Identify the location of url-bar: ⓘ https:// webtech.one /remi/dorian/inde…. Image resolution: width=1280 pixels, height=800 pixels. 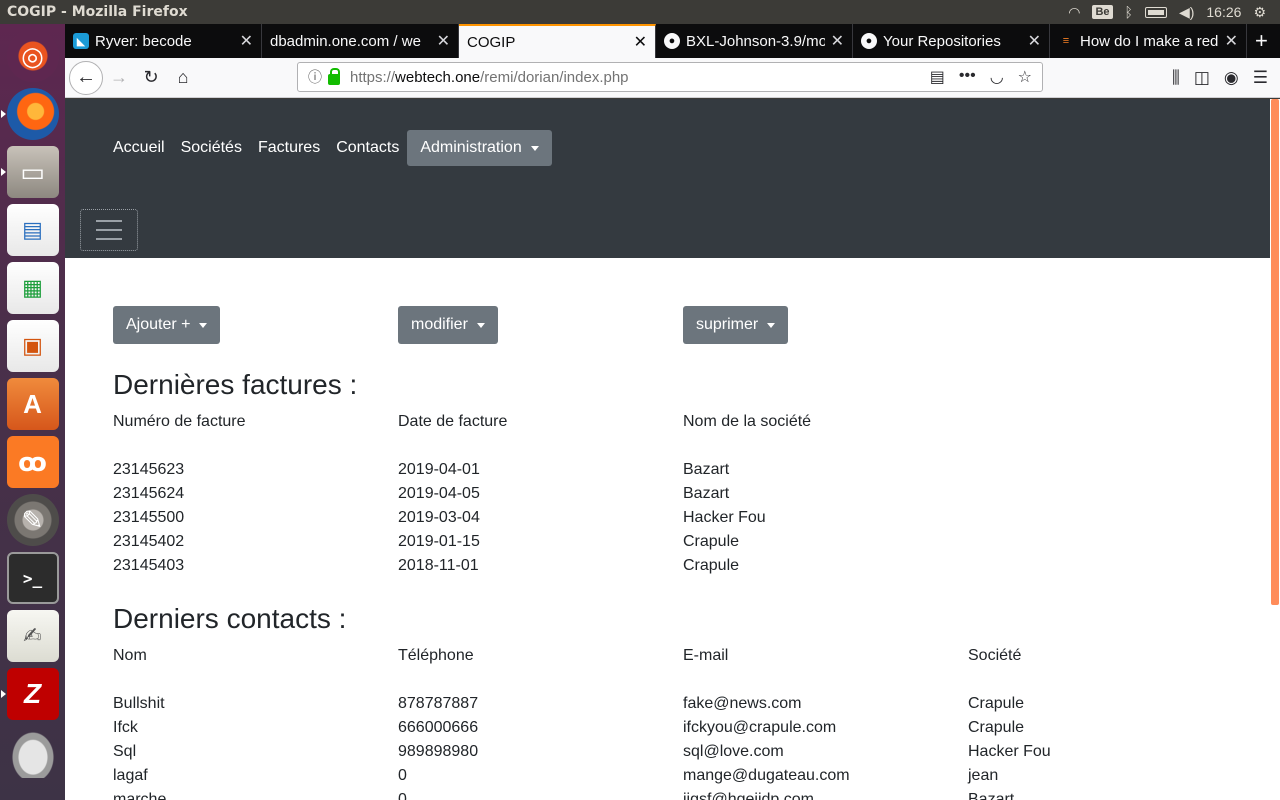
(670, 77).